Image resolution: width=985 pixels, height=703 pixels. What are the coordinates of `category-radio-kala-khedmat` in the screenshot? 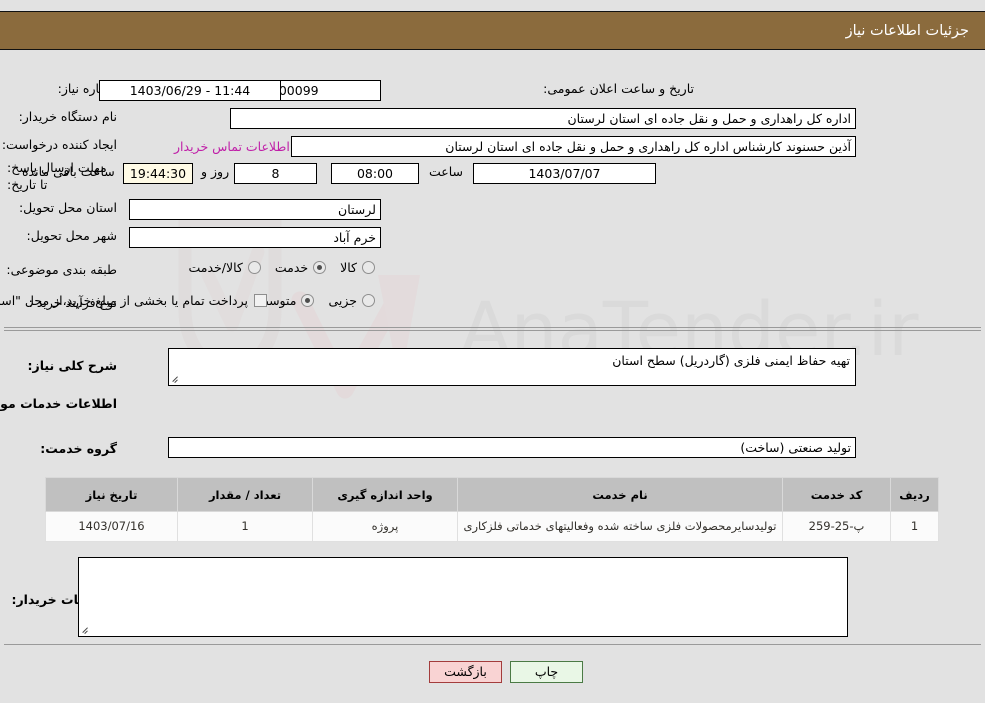 It's located at (254, 267).